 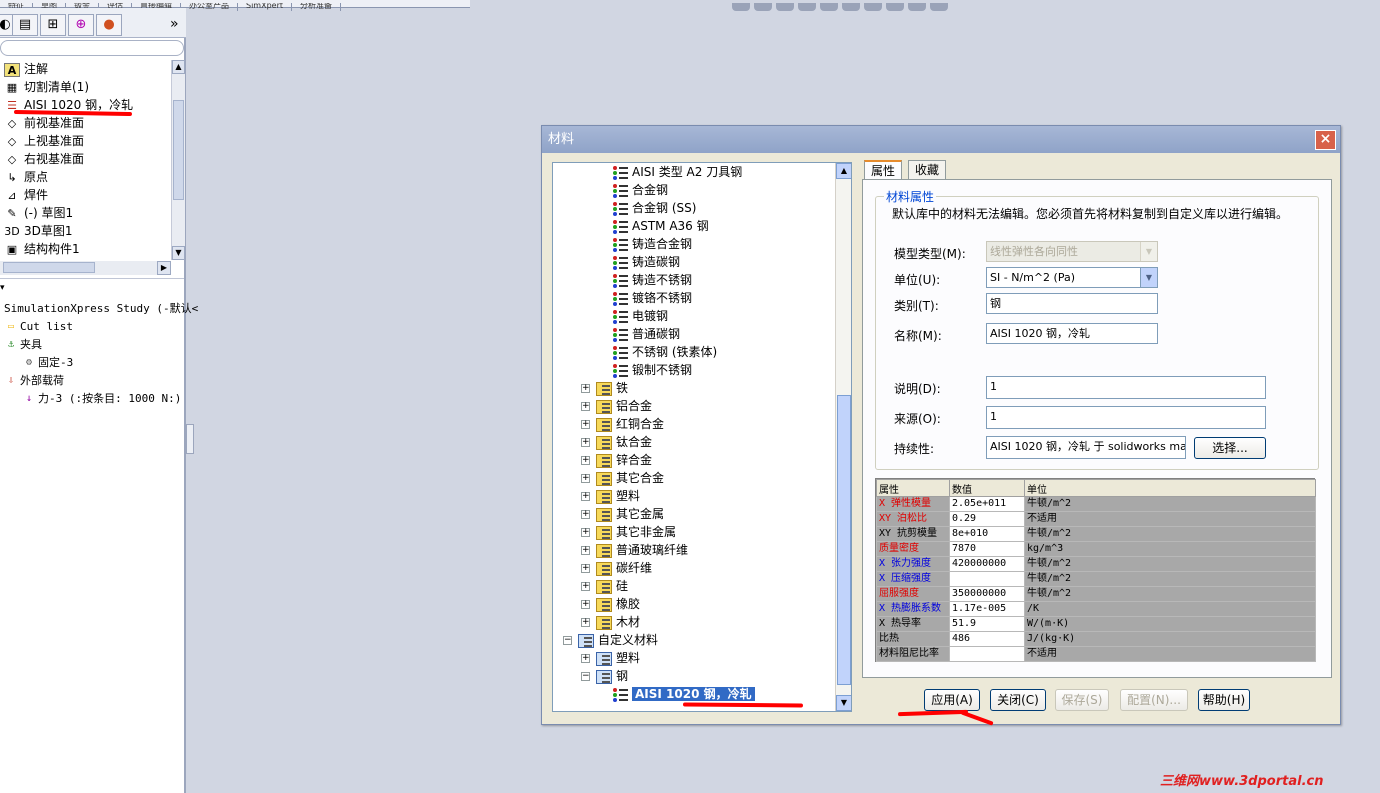 I want to click on material-tree-item: 锻制不锈钢, so click(x=652, y=370).